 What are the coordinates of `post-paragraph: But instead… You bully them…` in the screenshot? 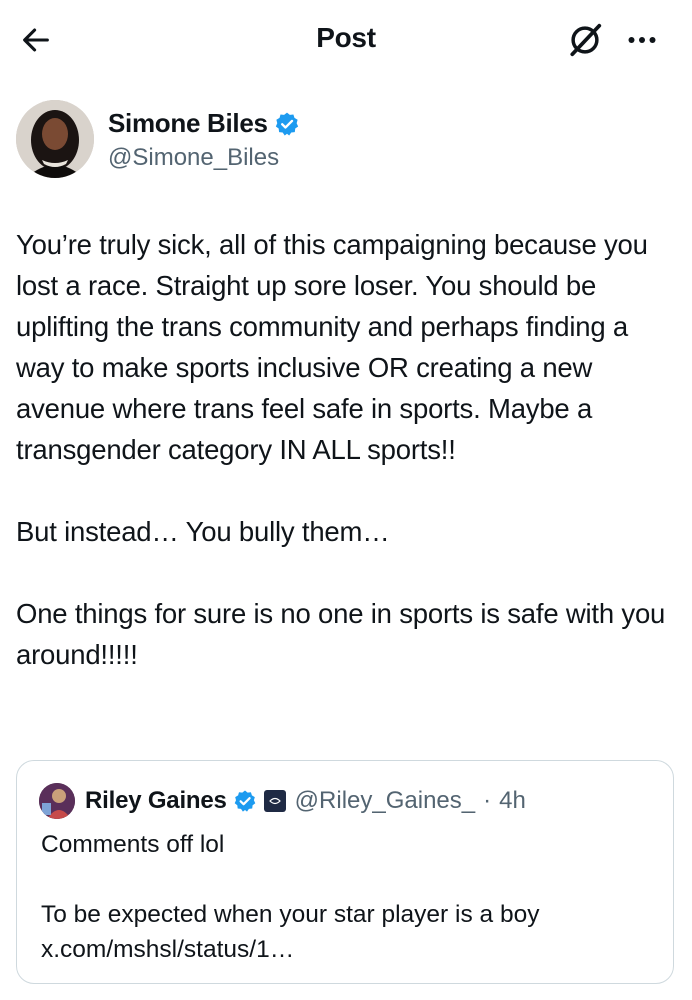 It's located at (203, 531).